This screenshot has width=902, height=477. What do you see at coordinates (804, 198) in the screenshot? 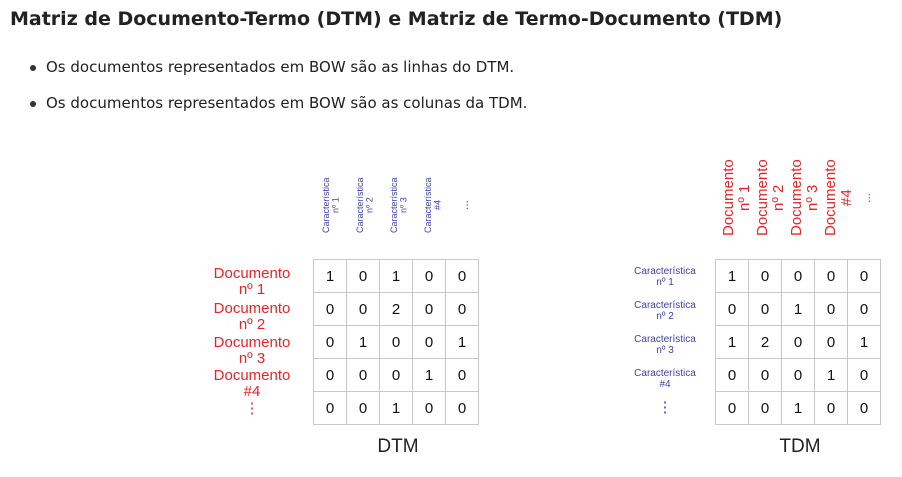
I see `tdm-column-header: Documento nº 3` at bounding box center [804, 198].